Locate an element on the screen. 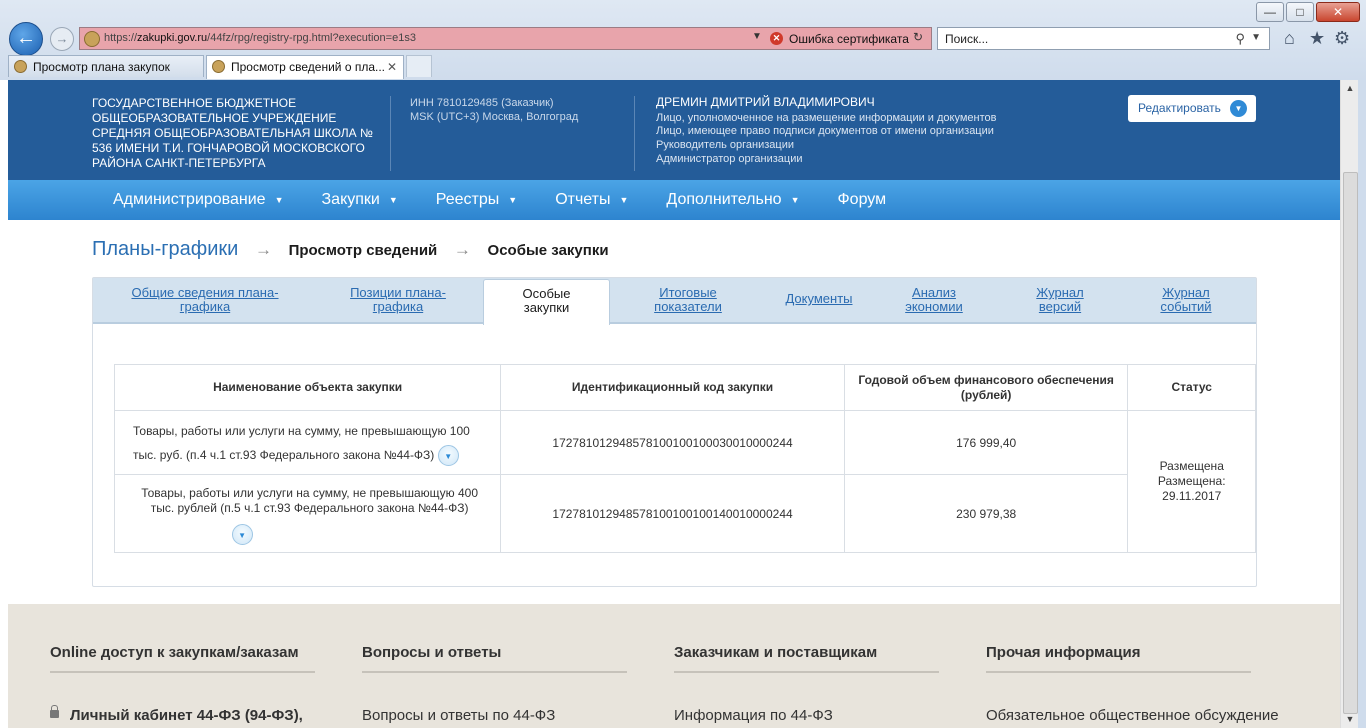 The height and width of the screenshot is (728, 1366). purchase-amount: 230 979,38 is located at coordinates (986, 513).